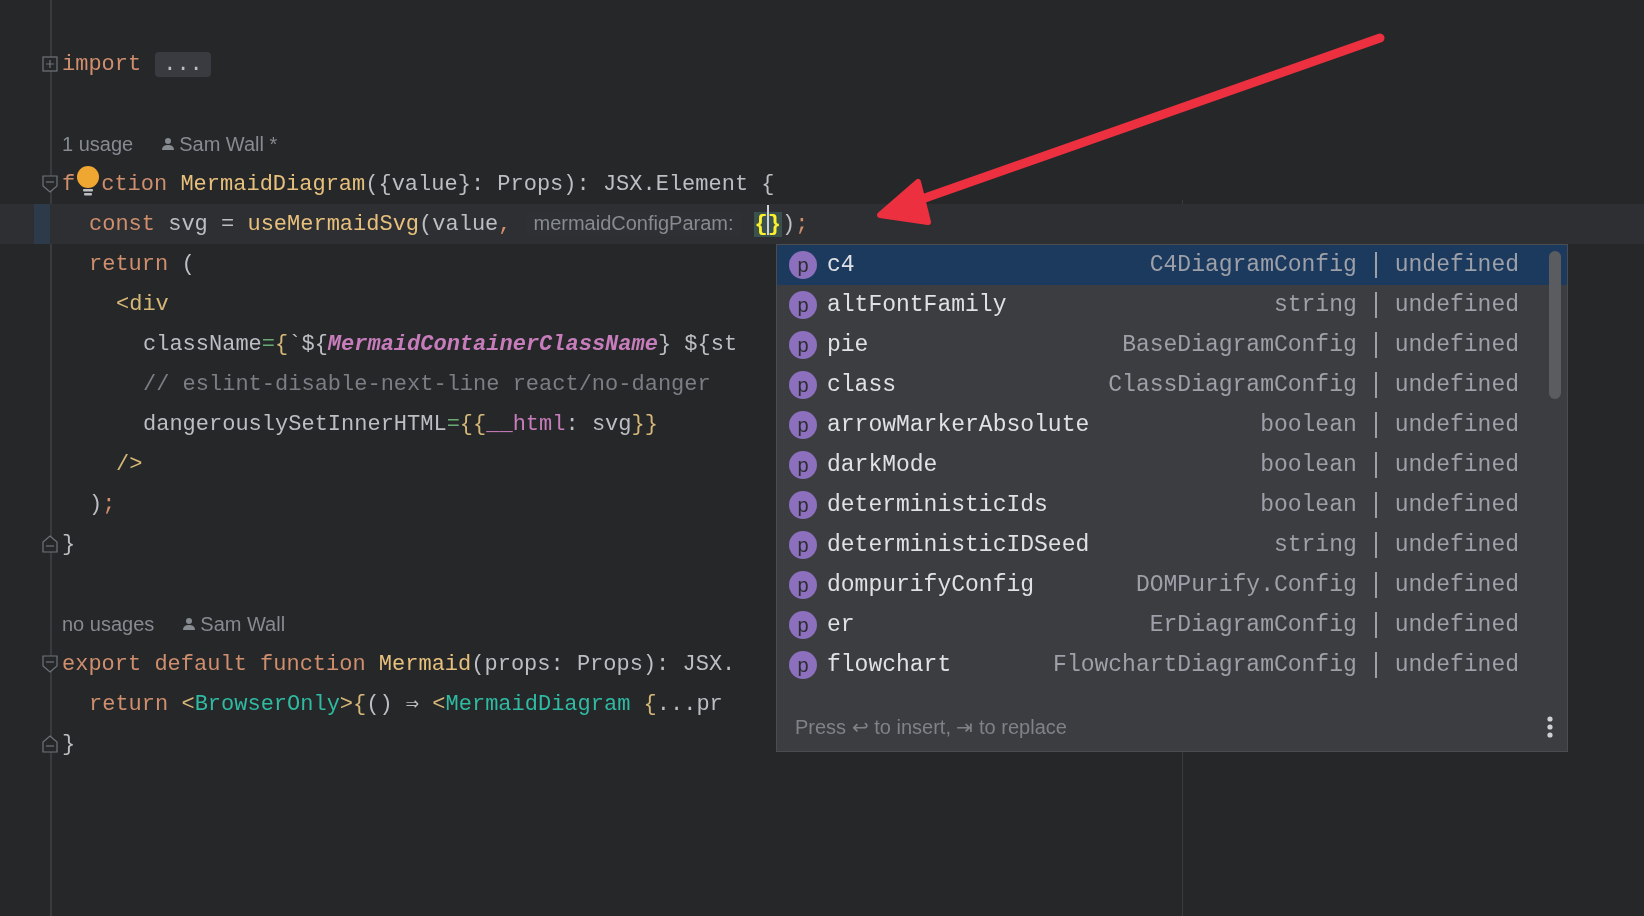 The height and width of the screenshot is (916, 1644). Describe the element at coordinates (603, 664) in the screenshot. I see `code-text: (props: Props): JSX.` at that location.